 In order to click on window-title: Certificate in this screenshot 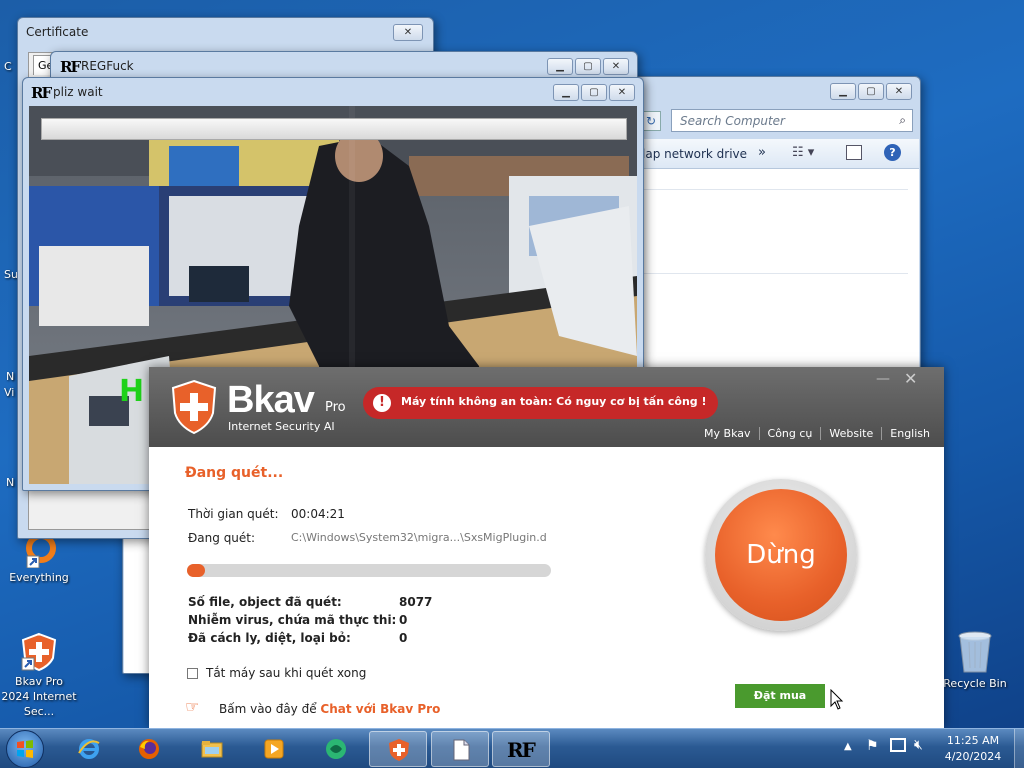, I will do `click(57, 32)`.